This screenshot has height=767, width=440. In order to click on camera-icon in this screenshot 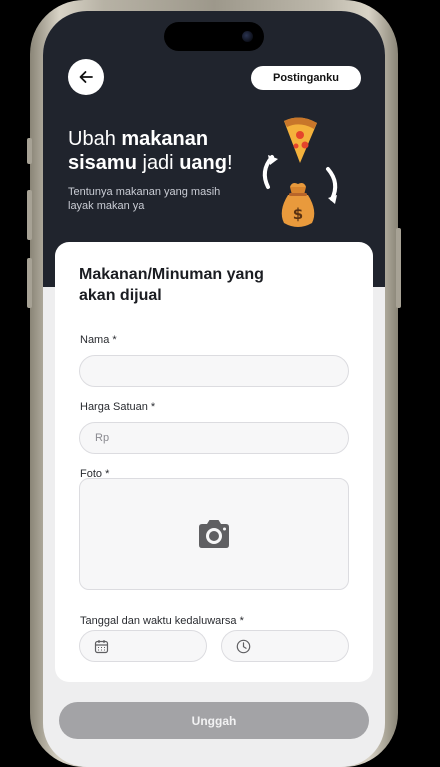, I will do `click(214, 534)`.